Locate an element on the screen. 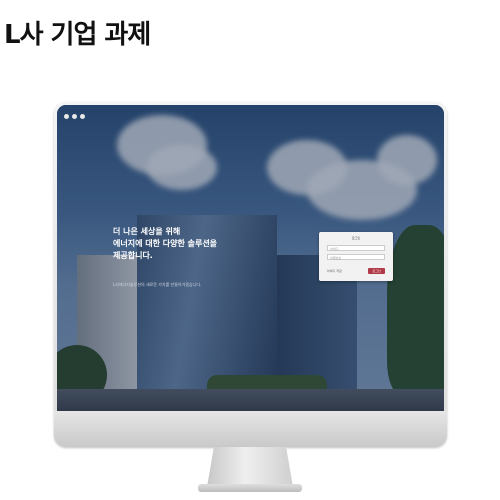 This screenshot has width=500, height=500. hero-line-1: 더 나은 세상을 위해 is located at coordinates (147, 231).